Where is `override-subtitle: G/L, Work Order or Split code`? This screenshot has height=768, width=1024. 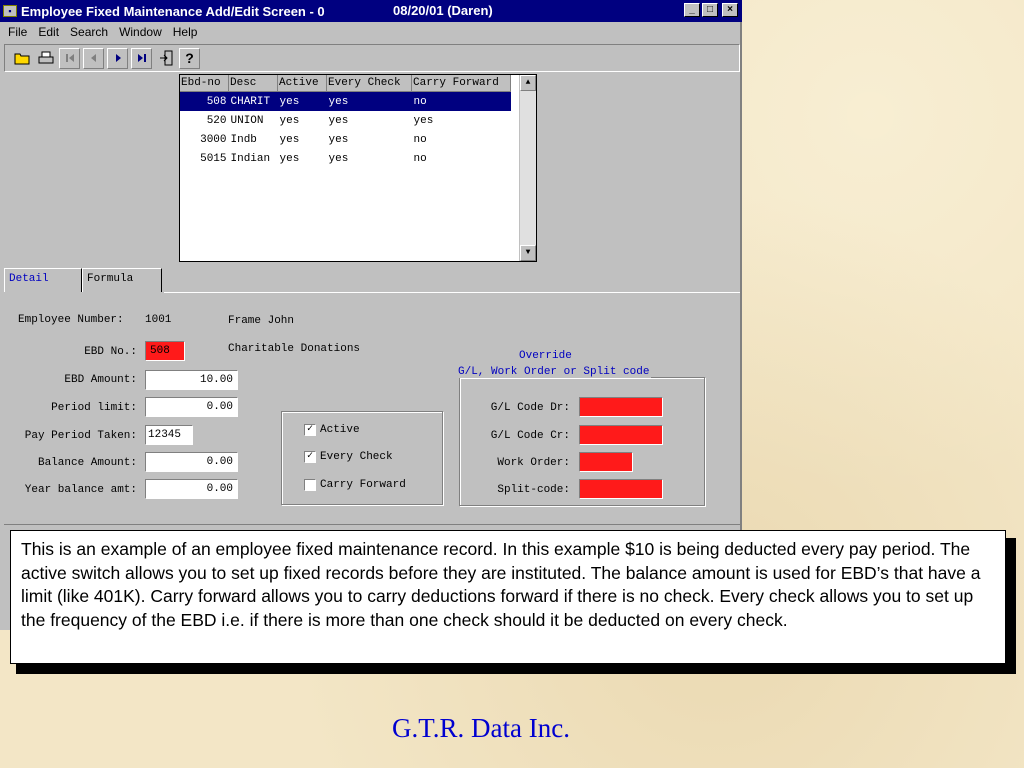 override-subtitle: G/L, Work Order or Split code is located at coordinates (555, 372).